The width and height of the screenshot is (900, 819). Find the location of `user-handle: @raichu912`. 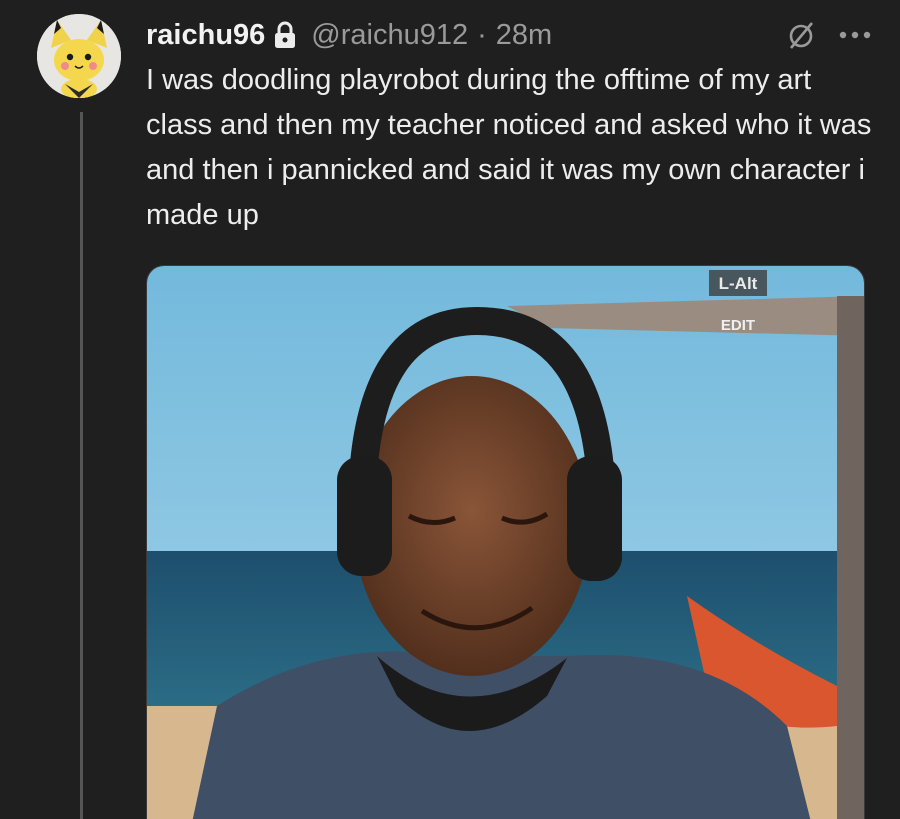

user-handle: @raichu912 is located at coordinates (389, 35).